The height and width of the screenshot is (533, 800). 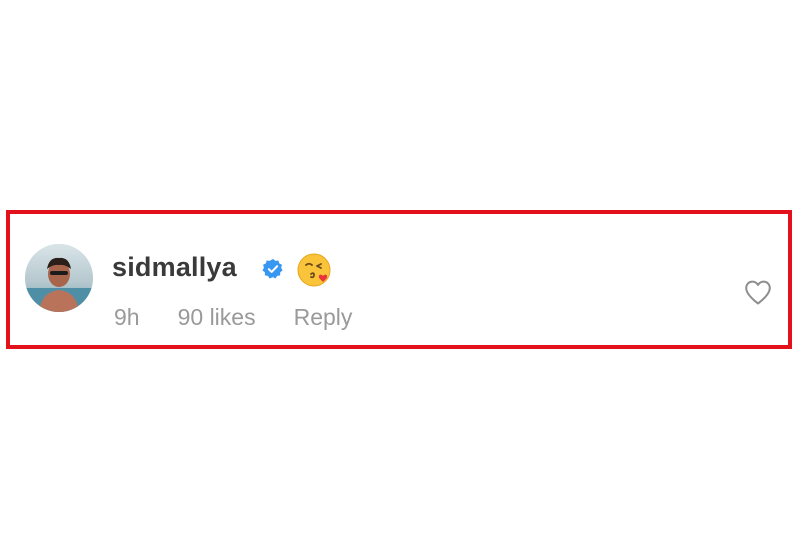 What do you see at coordinates (272, 268) in the screenshot?
I see `verified-badge-icon` at bounding box center [272, 268].